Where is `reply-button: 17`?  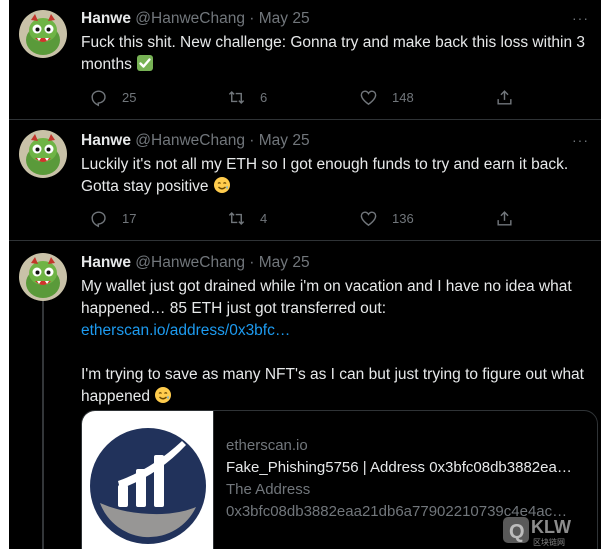
reply-button: 17 is located at coordinates (112, 218).